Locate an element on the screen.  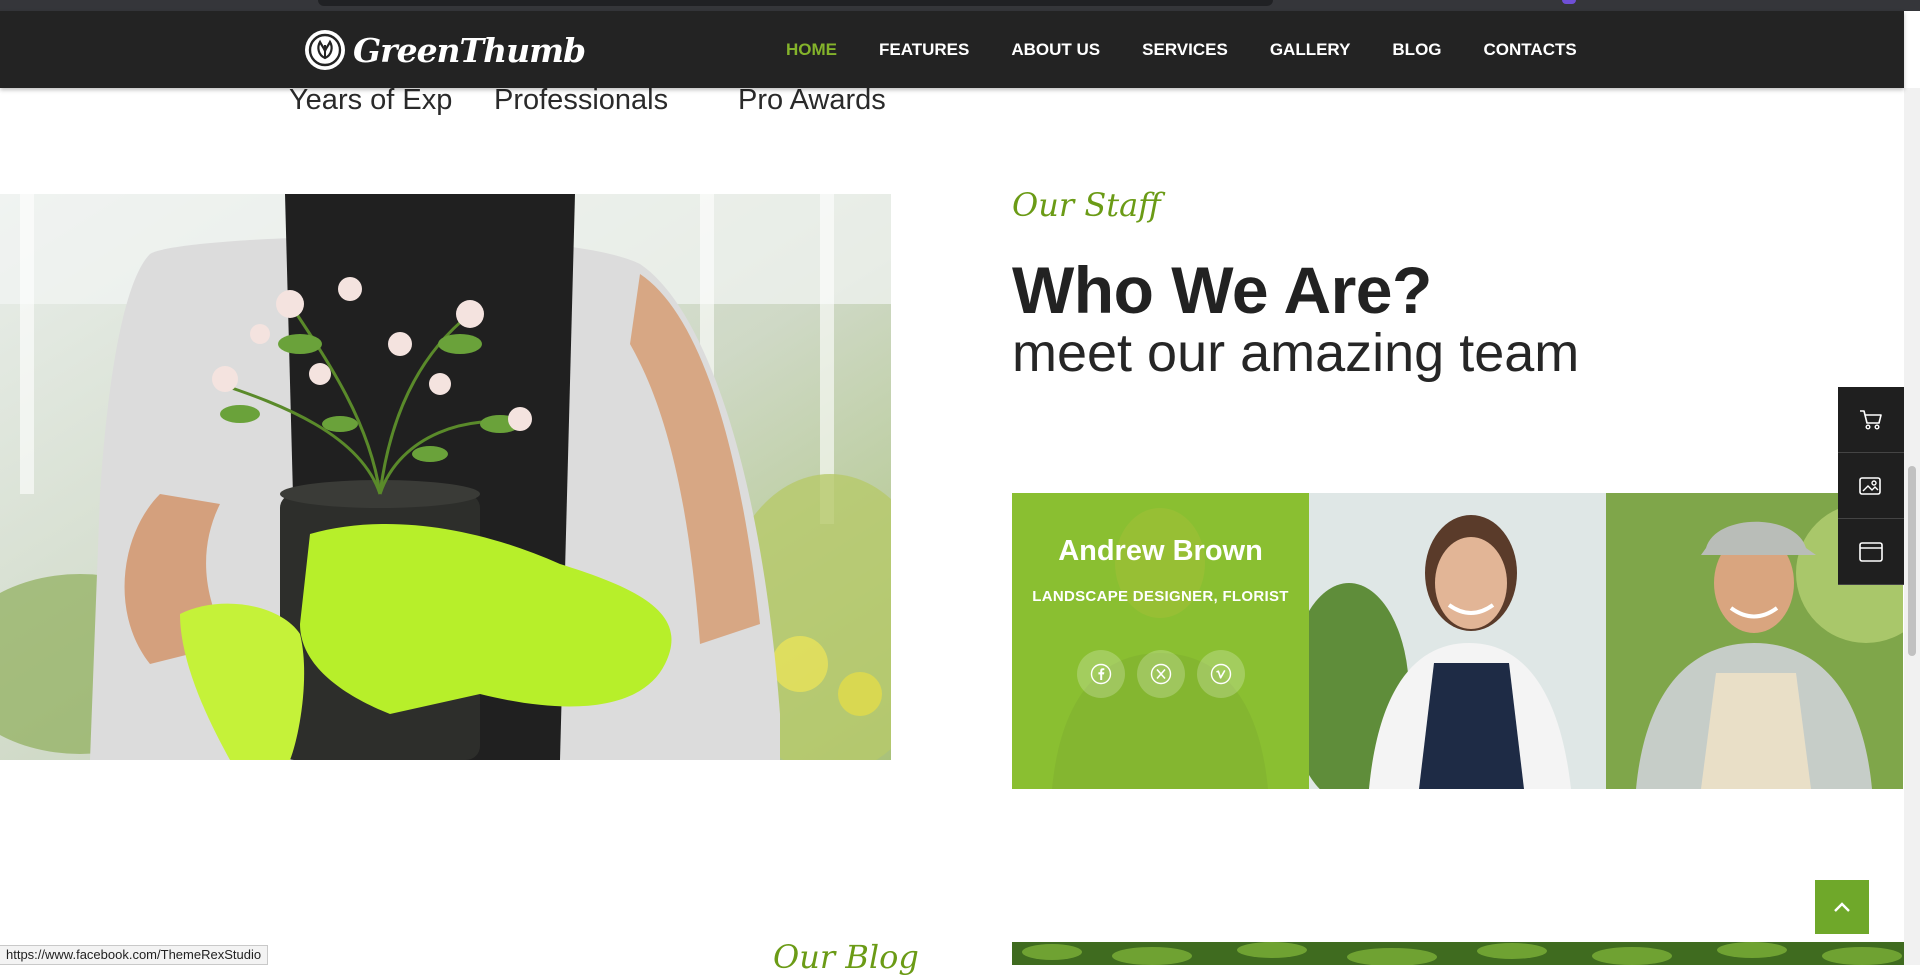
member-role: LANDSCAPE DESIGNER, FLORIST is located at coordinates (1160, 596).